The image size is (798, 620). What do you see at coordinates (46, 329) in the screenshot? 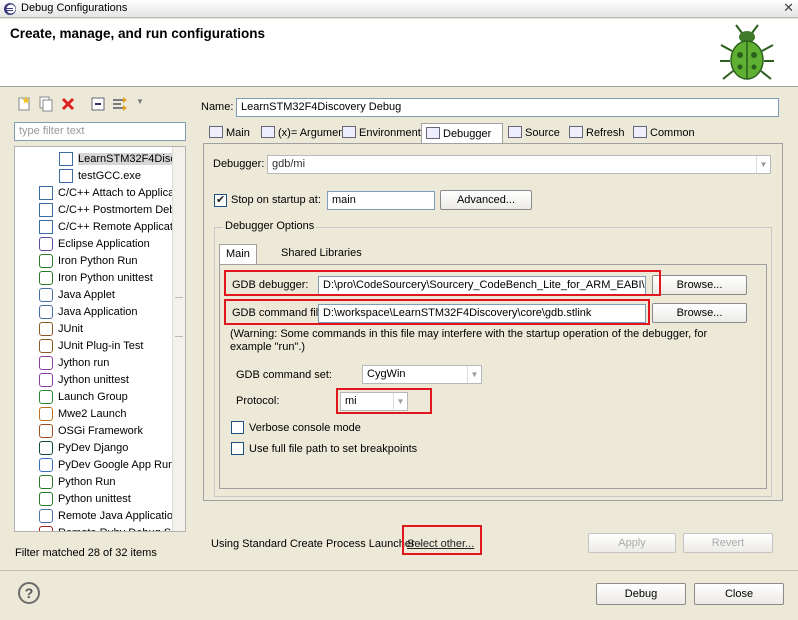
I see `junit-icon` at bounding box center [46, 329].